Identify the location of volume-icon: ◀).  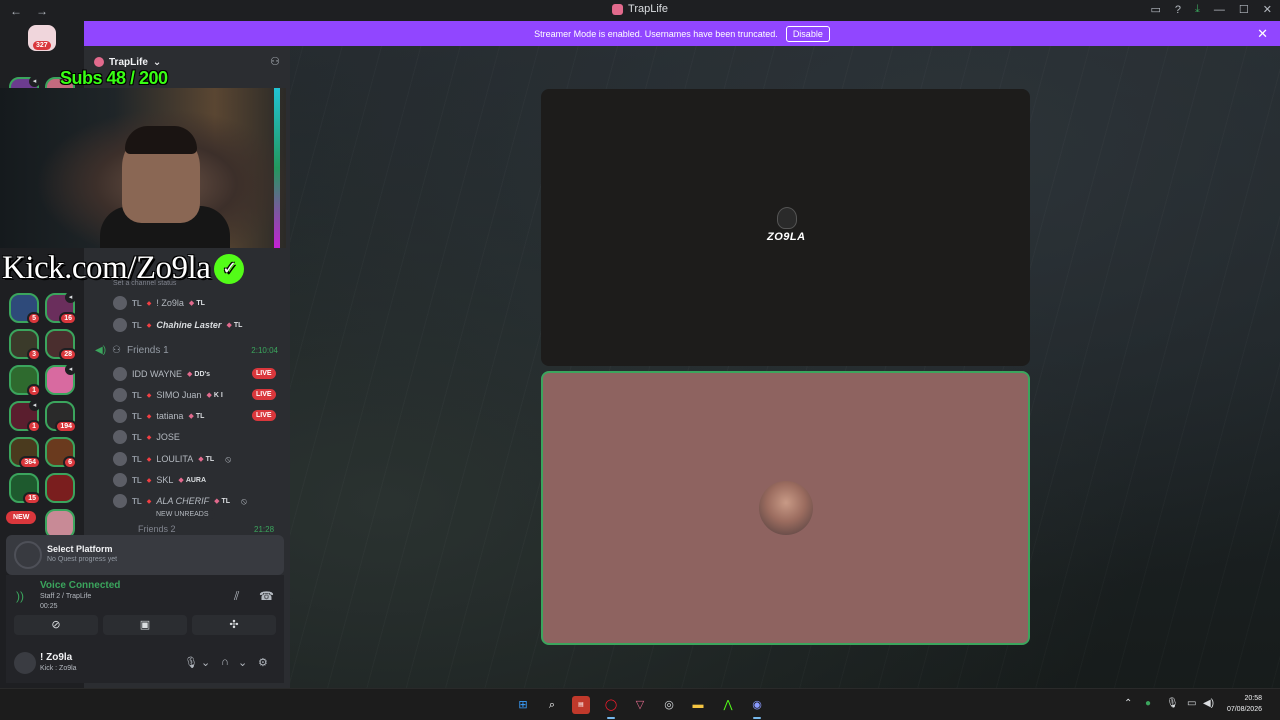
(1208, 703).